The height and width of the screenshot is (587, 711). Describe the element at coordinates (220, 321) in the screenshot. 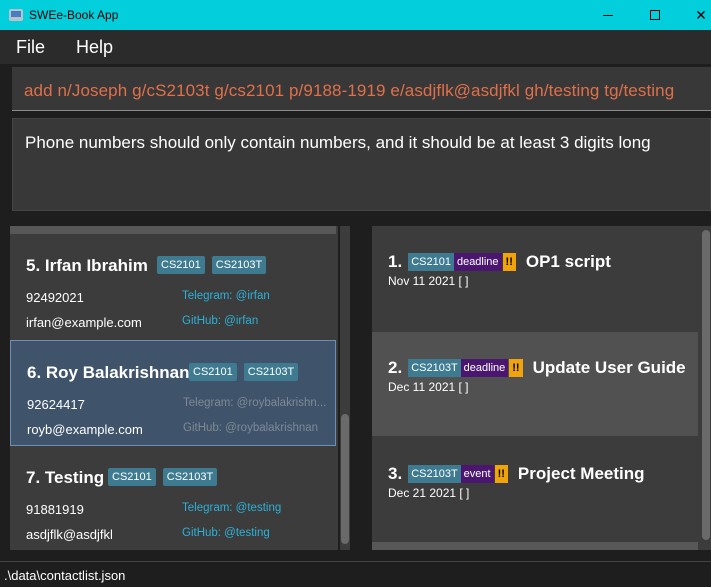

I see `person-github-link: GitHub: @irfan` at that location.